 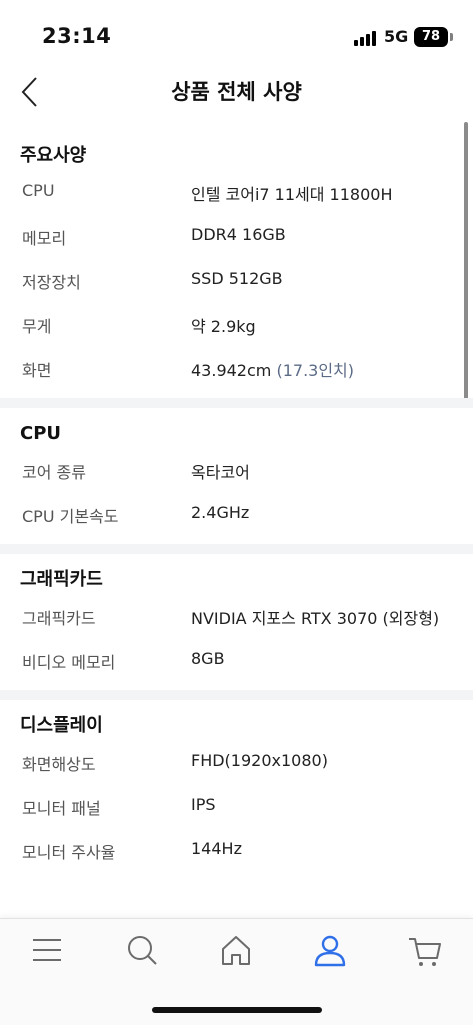 What do you see at coordinates (51, 282) in the screenshot?
I see `spec-label: 저장장치` at bounding box center [51, 282].